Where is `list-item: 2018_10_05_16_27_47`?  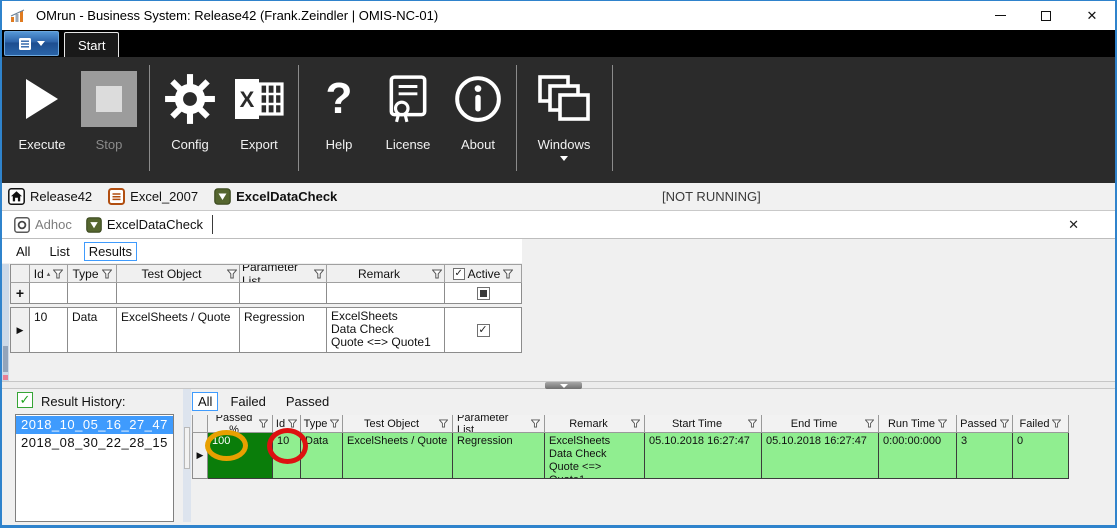
list-item: 2018_10_05_16_27_47 is located at coordinates (94, 425).